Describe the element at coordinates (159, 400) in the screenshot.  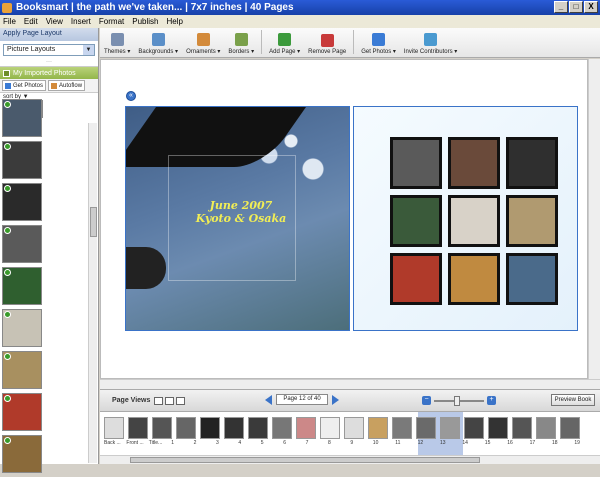
I see `single-page-view-icon` at that location.